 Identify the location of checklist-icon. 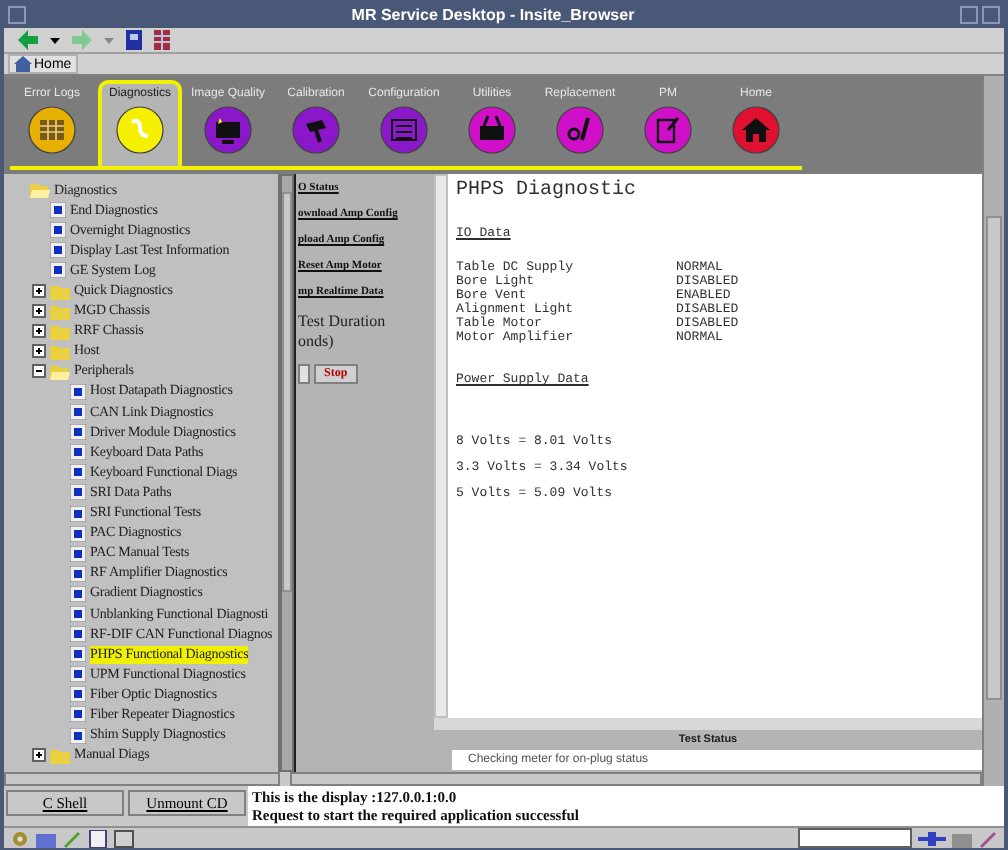
(404, 130).